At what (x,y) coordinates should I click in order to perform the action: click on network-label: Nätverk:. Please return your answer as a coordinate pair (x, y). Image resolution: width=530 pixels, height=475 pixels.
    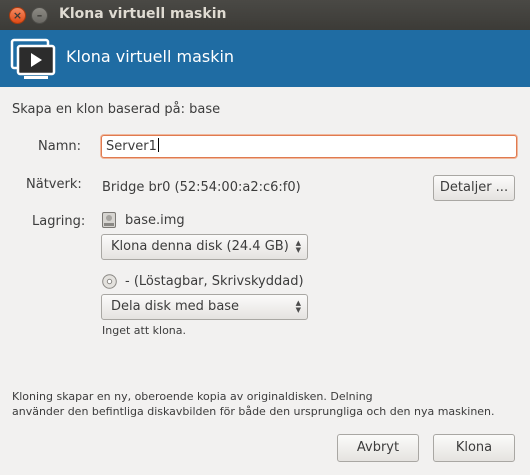
    Looking at the image, I should click on (54, 184).